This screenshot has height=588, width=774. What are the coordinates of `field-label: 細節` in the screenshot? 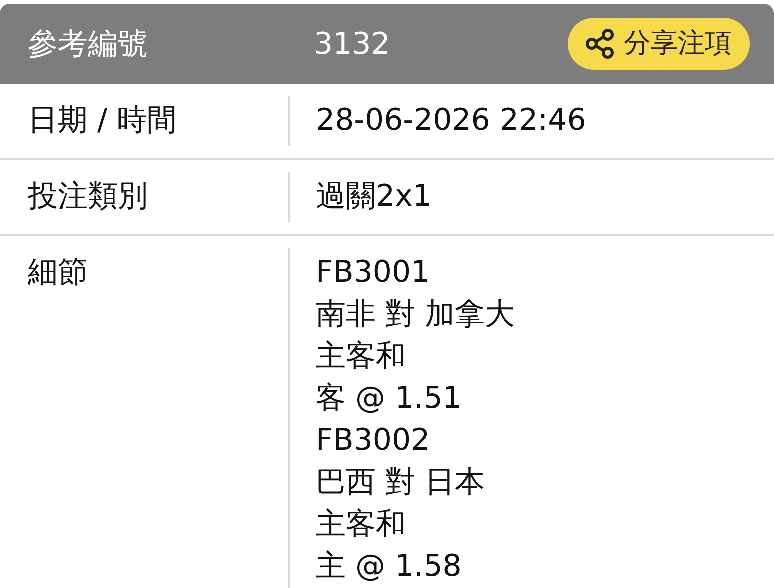 It's located at (58, 272).